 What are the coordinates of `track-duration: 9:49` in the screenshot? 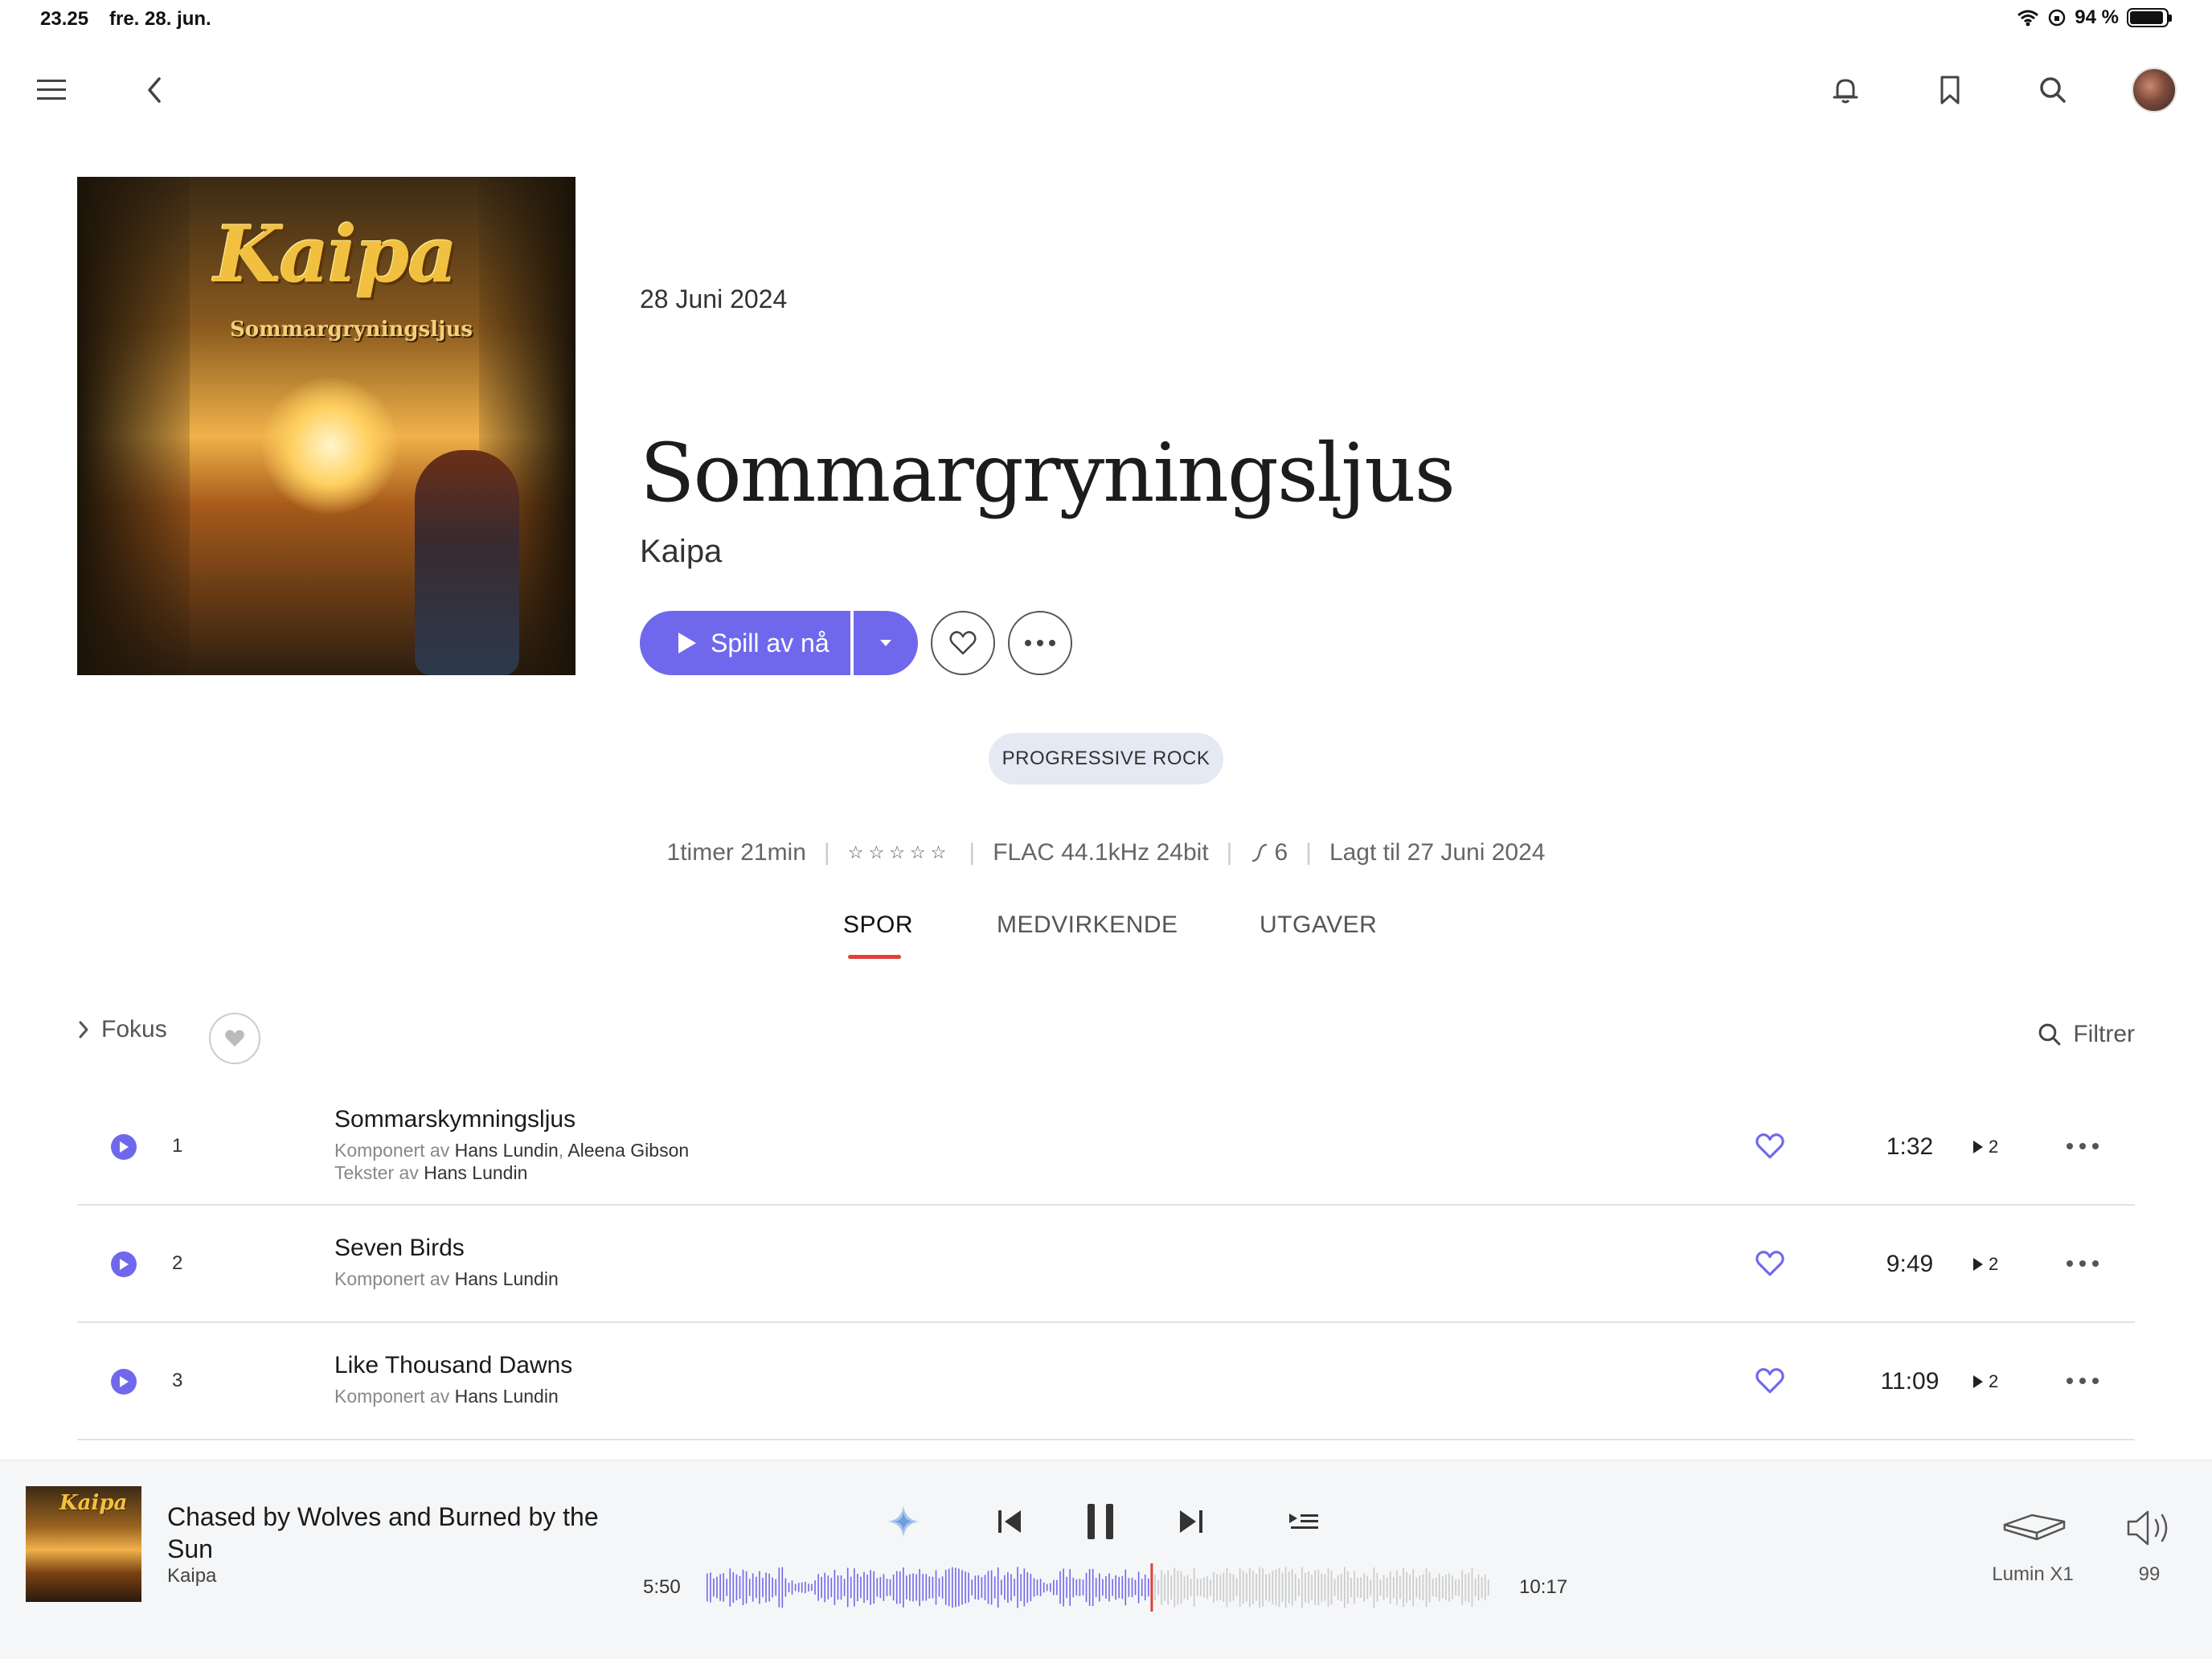 It's located at (1910, 1264).